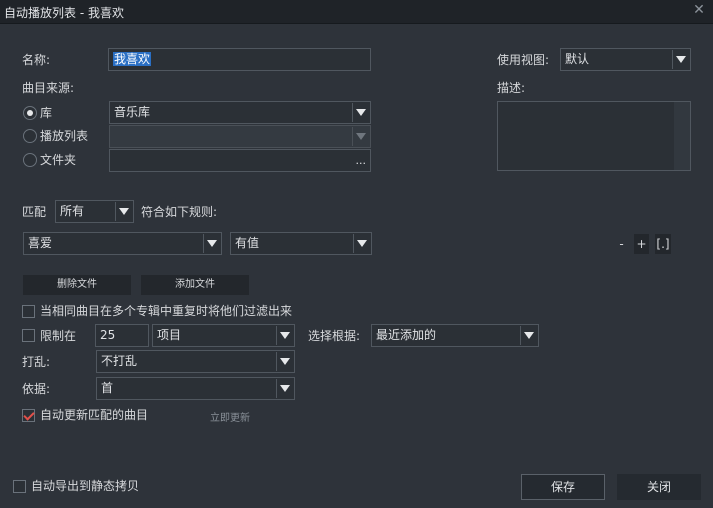  I want to click on basis-select-value: 首, so click(107, 388).